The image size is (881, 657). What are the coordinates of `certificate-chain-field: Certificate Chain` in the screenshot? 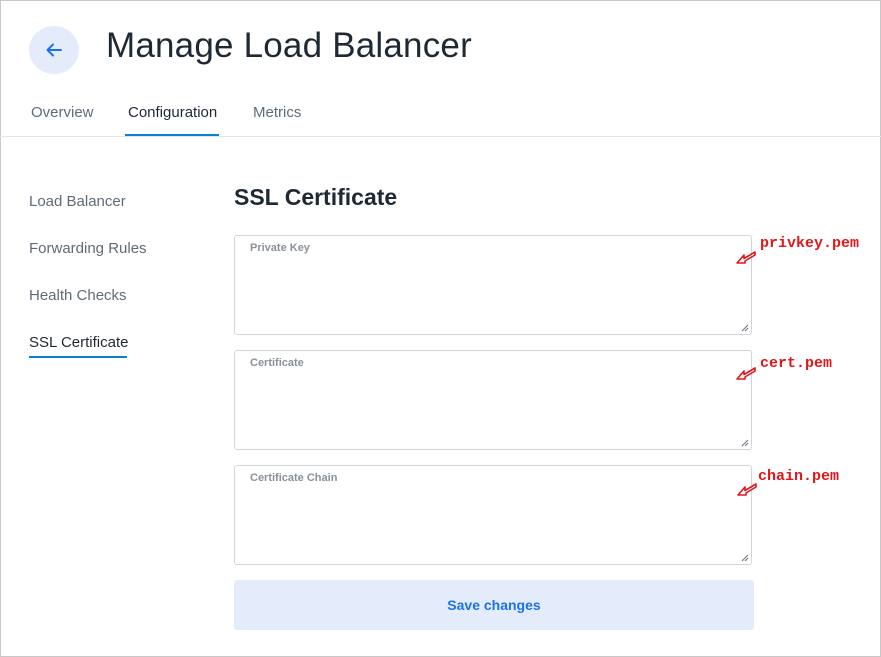 It's located at (493, 515).